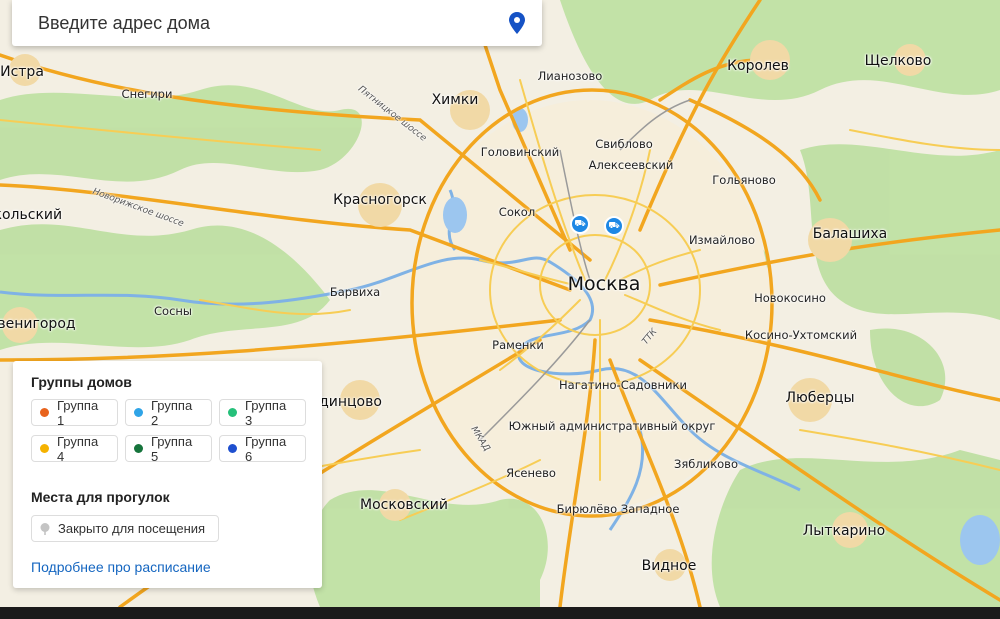  Describe the element at coordinates (518, 345) in the screenshot. I see `map-label-ramenki: Раменки` at that location.